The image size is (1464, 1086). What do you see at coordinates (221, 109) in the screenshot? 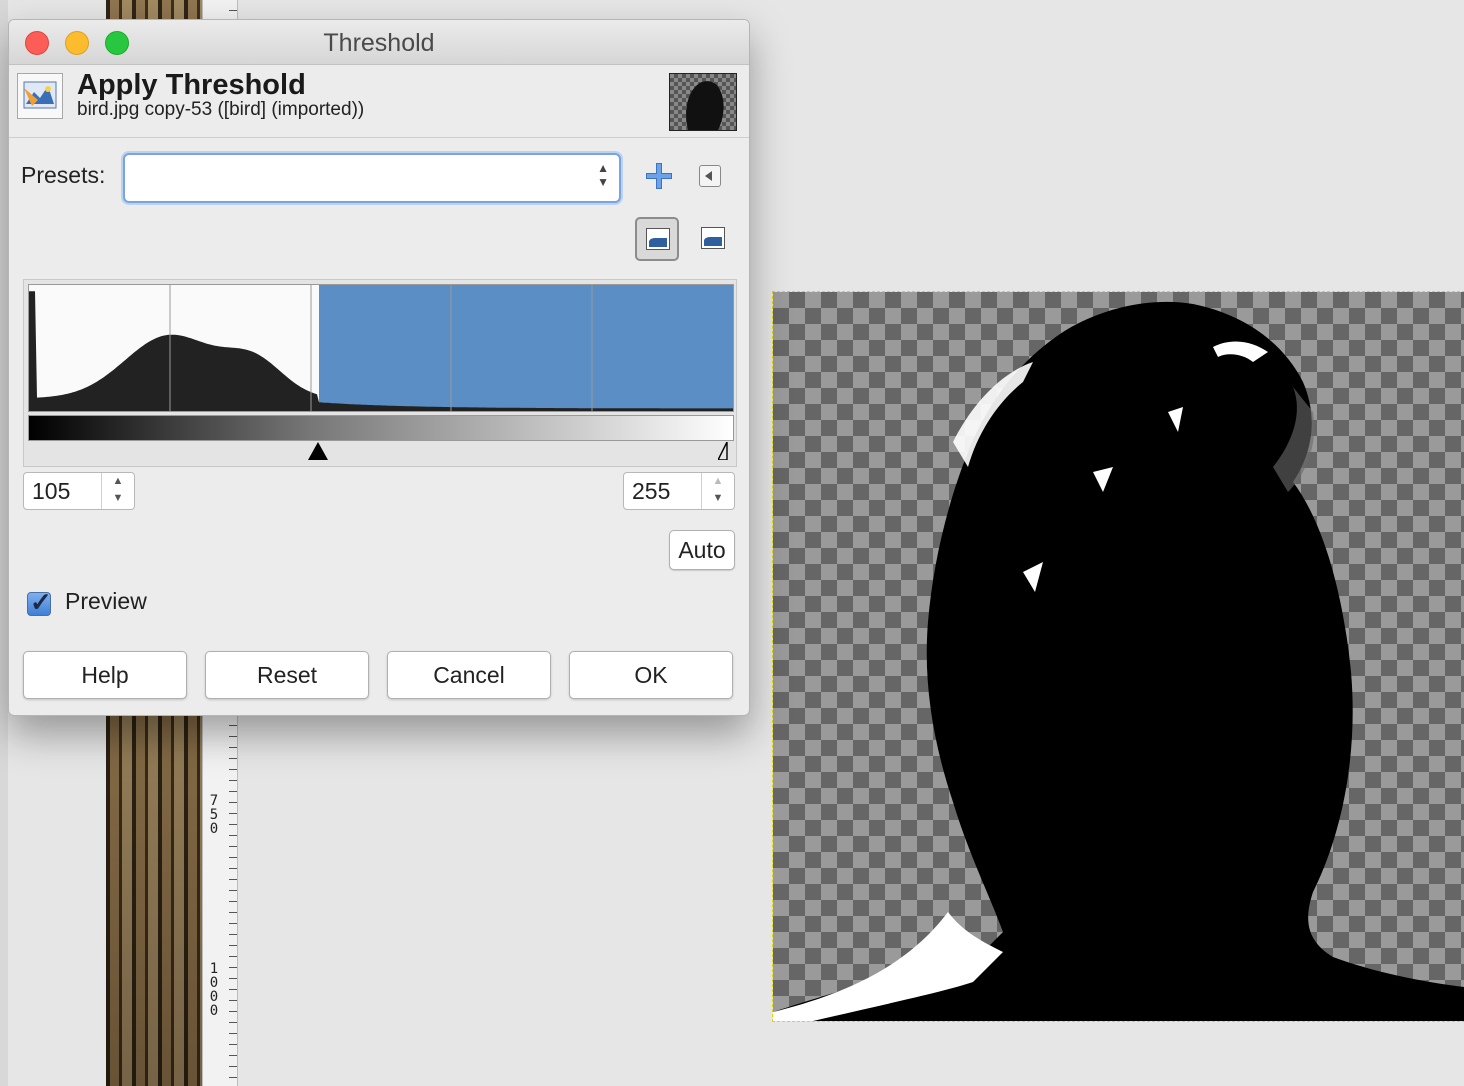
I see `image-name-label: bird.jpg copy-53 ([bird] (imported))` at bounding box center [221, 109].